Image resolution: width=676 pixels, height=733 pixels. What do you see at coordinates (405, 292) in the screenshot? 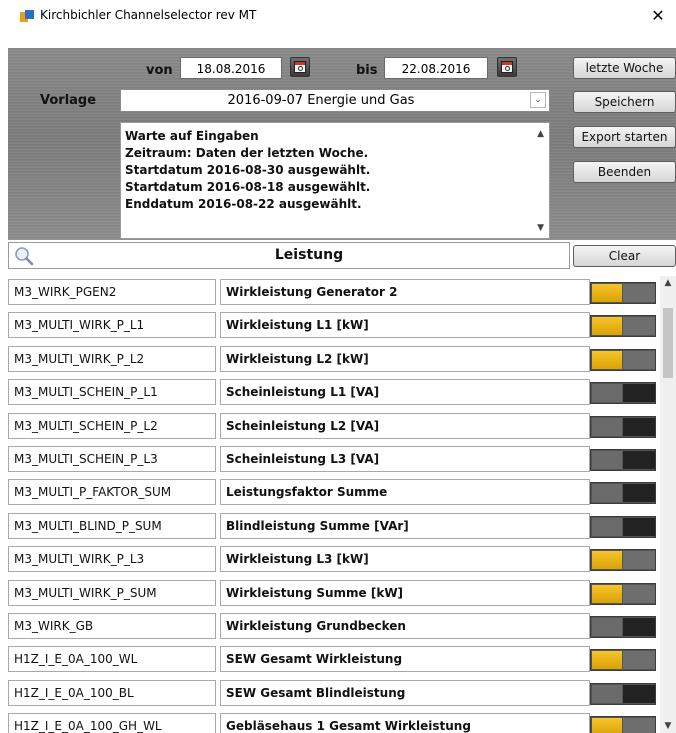
I see `channel-description: Wirkleistung Generator 2` at bounding box center [405, 292].